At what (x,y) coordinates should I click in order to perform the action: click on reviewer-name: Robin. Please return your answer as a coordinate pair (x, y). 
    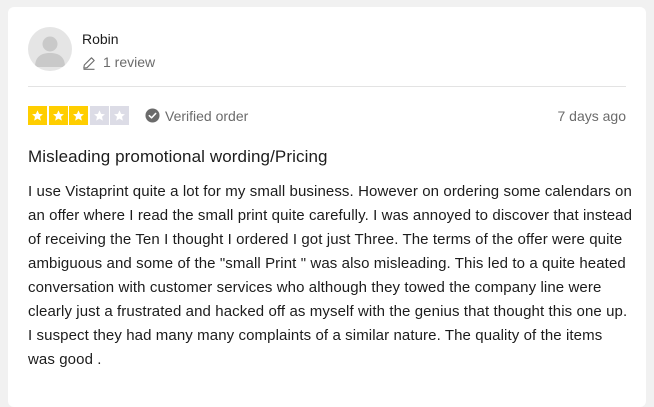
    Looking at the image, I should click on (118, 39).